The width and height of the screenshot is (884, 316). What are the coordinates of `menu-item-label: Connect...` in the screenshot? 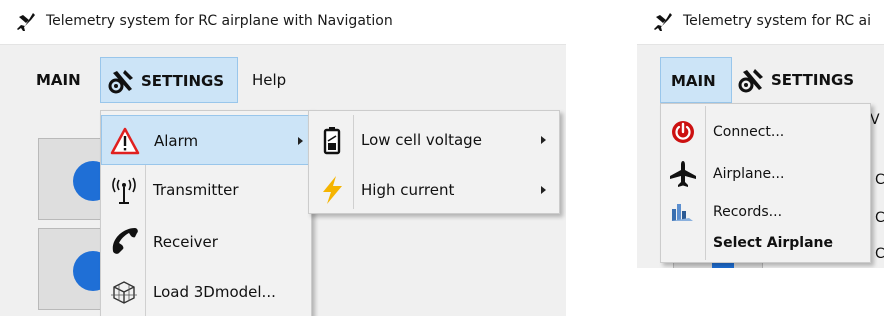 It's located at (749, 132).